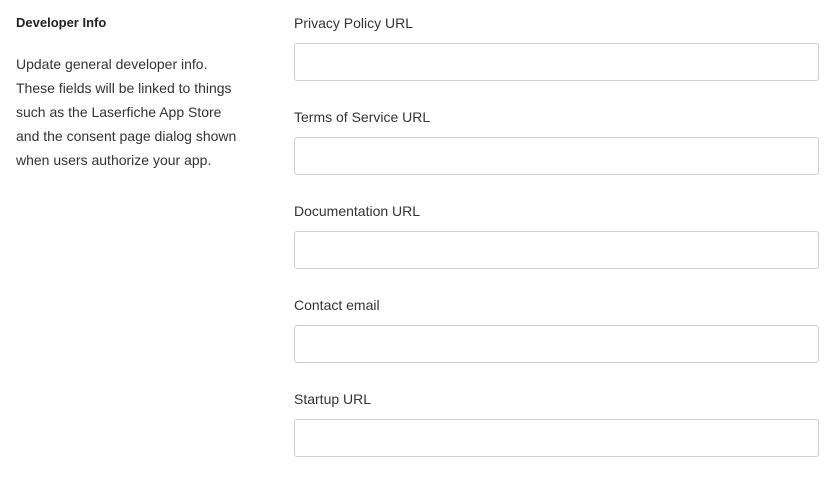 The height and width of the screenshot is (484, 832). I want to click on contact-email-field: Contact email, so click(556, 343).